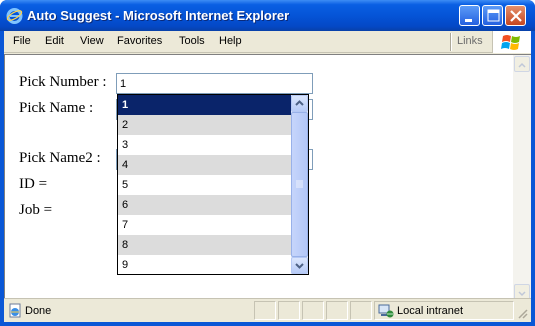 The height and width of the screenshot is (326, 535). Describe the element at coordinates (204, 105) in the screenshot. I see `suggest-item: 1` at that location.